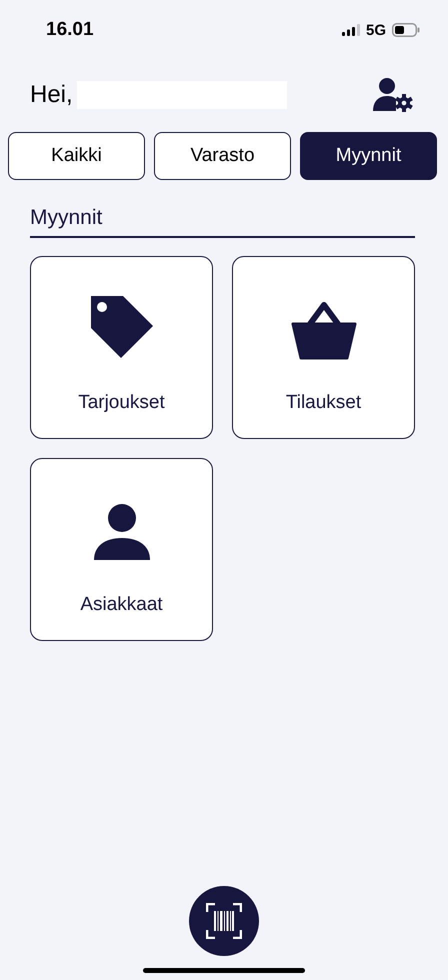 This screenshot has height=980, width=448. I want to click on tile-button: Tilaukset, so click(323, 347).